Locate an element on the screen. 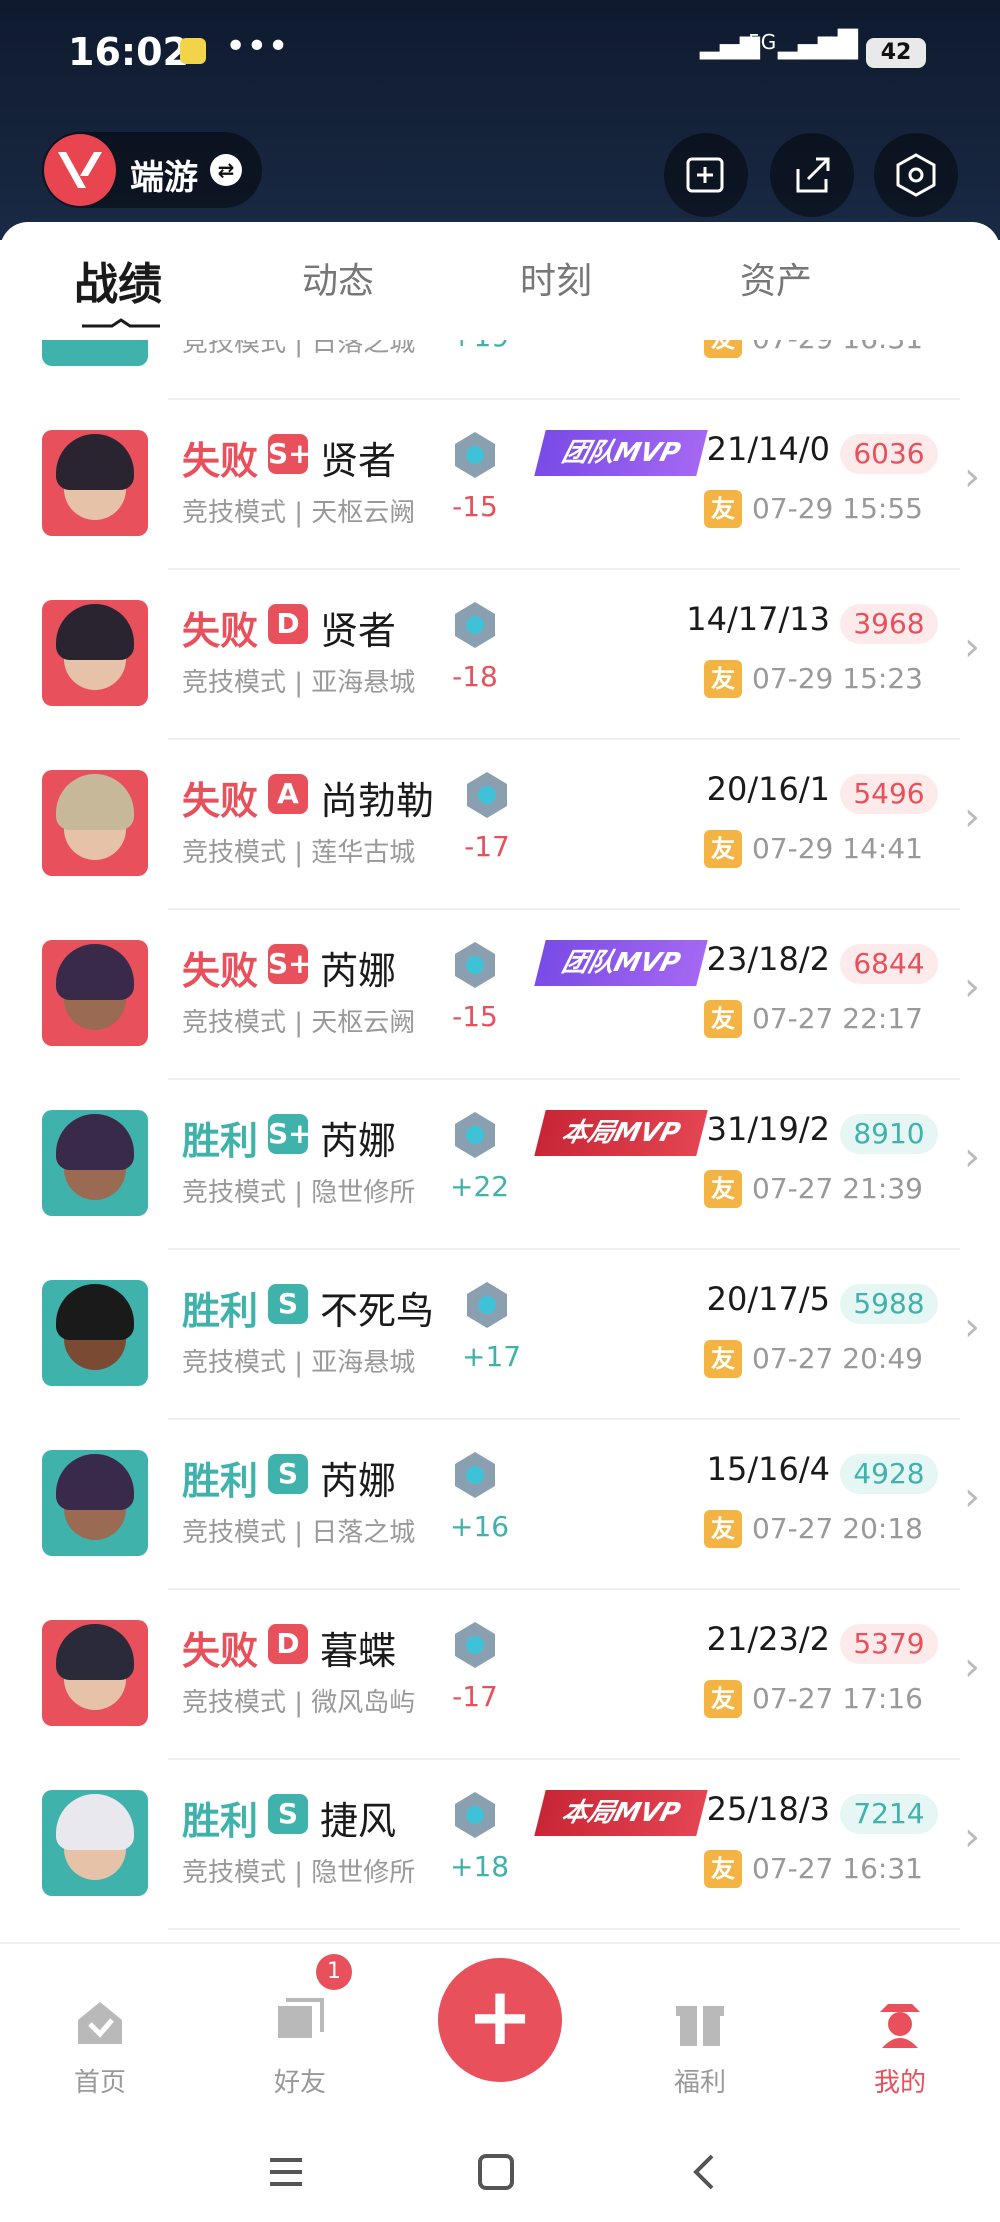  nav-profile-label: 我的 is located at coordinates (899, 2083).